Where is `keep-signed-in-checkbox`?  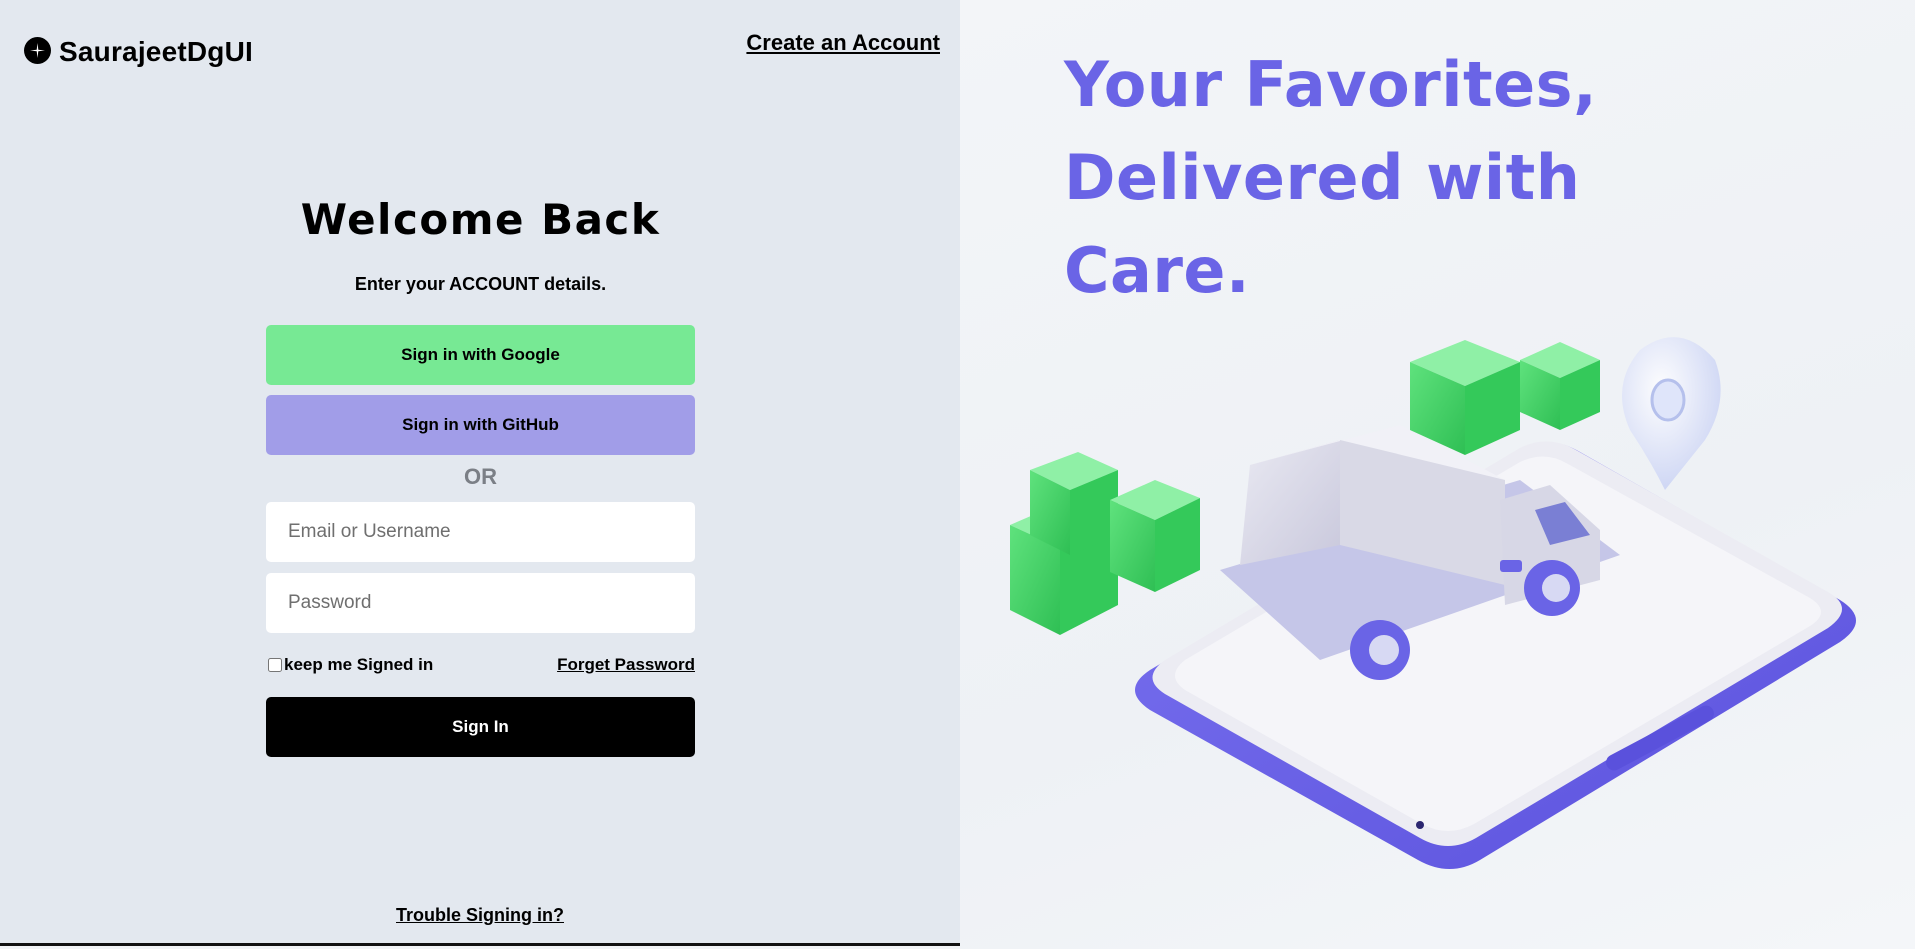
keep-signed-in-checkbox is located at coordinates (275, 665).